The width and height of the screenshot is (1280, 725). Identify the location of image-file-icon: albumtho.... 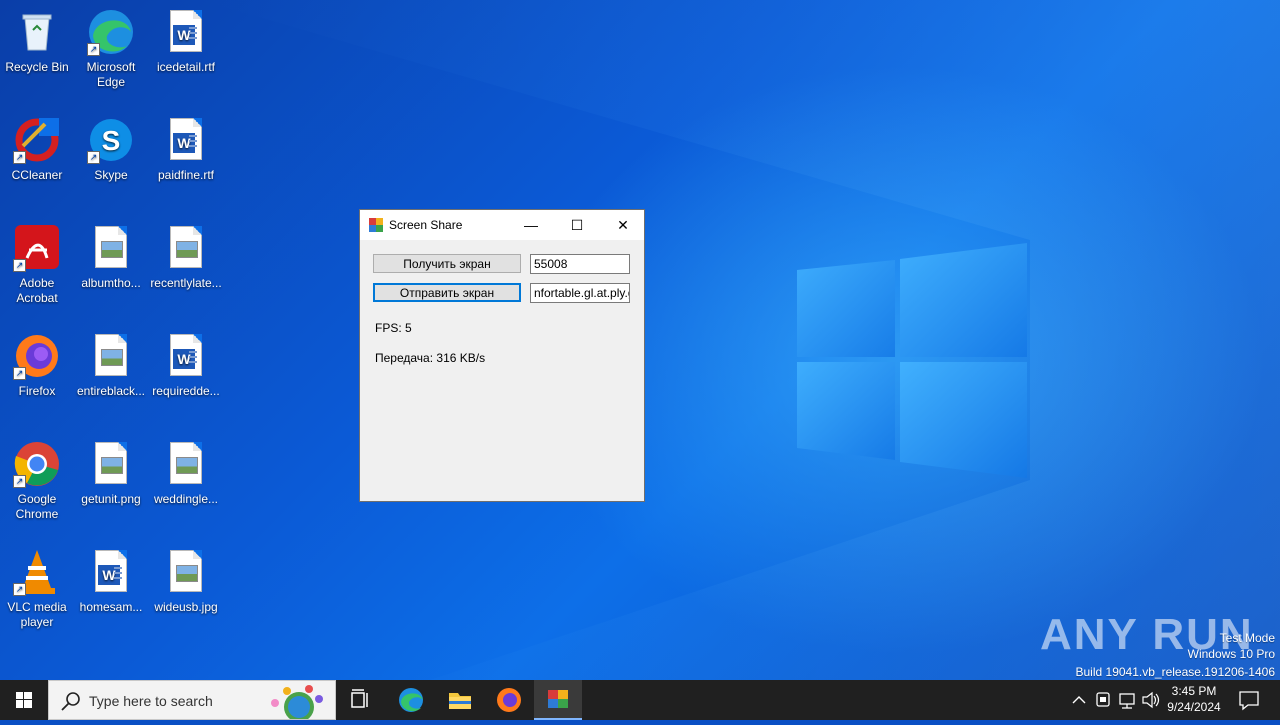
(111, 257).